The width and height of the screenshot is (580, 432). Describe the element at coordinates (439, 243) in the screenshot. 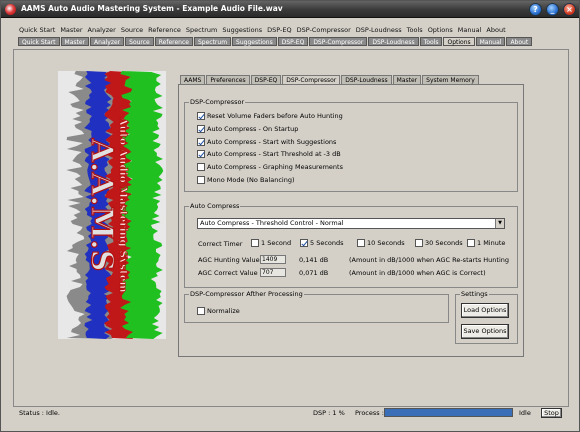

I see `timer-option-checkbox: 30 Seconds` at that location.